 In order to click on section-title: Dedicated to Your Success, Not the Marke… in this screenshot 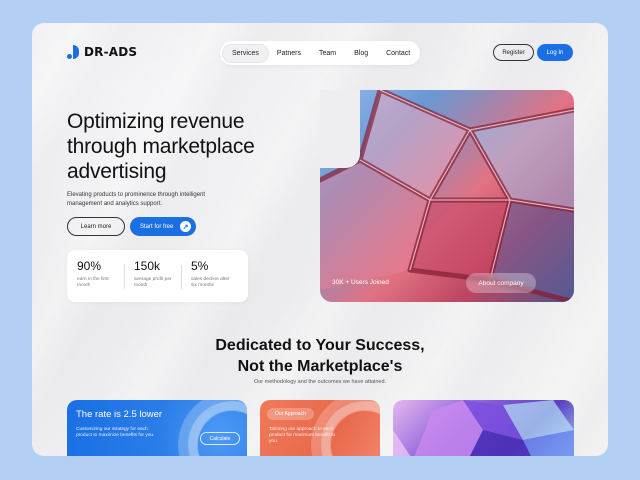, I will do `click(320, 356)`.